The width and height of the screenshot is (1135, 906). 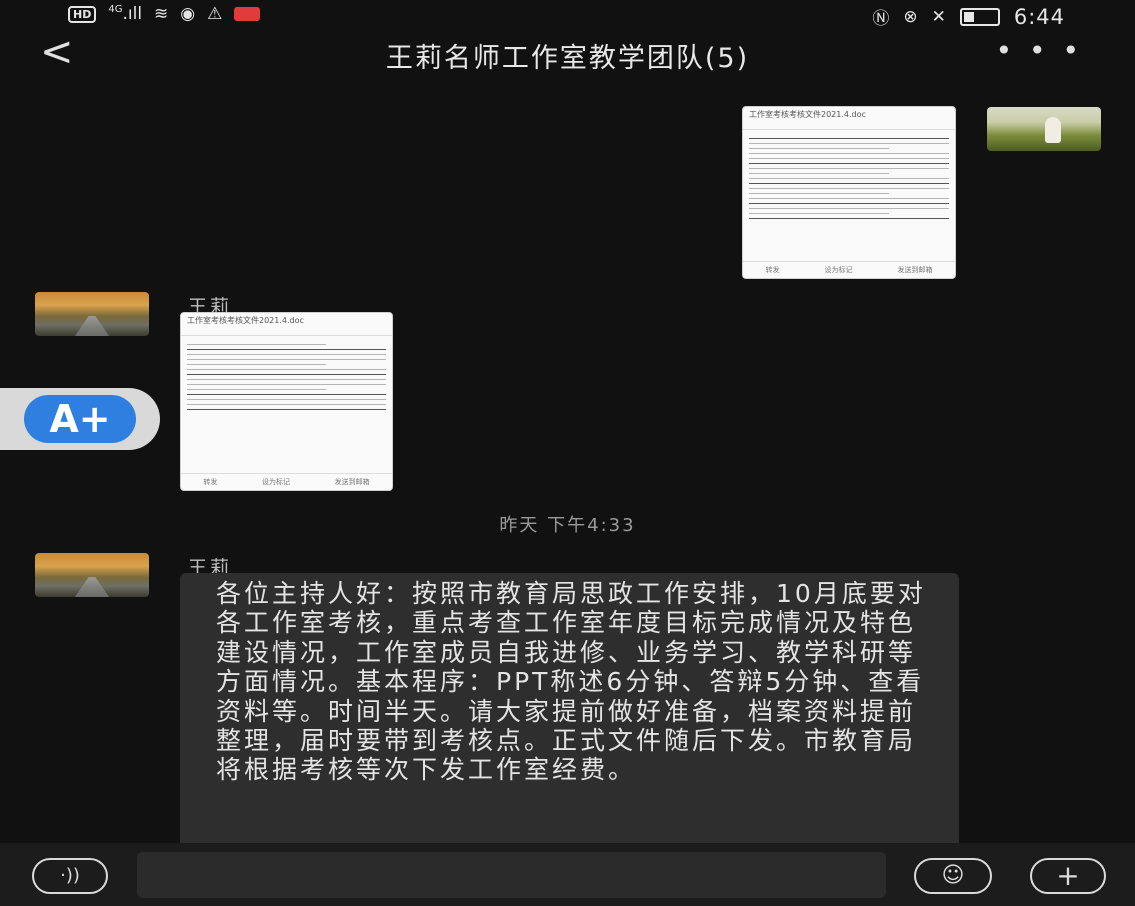 What do you see at coordinates (567, 525) in the screenshot?
I see `message-timestamp: 昨天 下午4:33` at bounding box center [567, 525].